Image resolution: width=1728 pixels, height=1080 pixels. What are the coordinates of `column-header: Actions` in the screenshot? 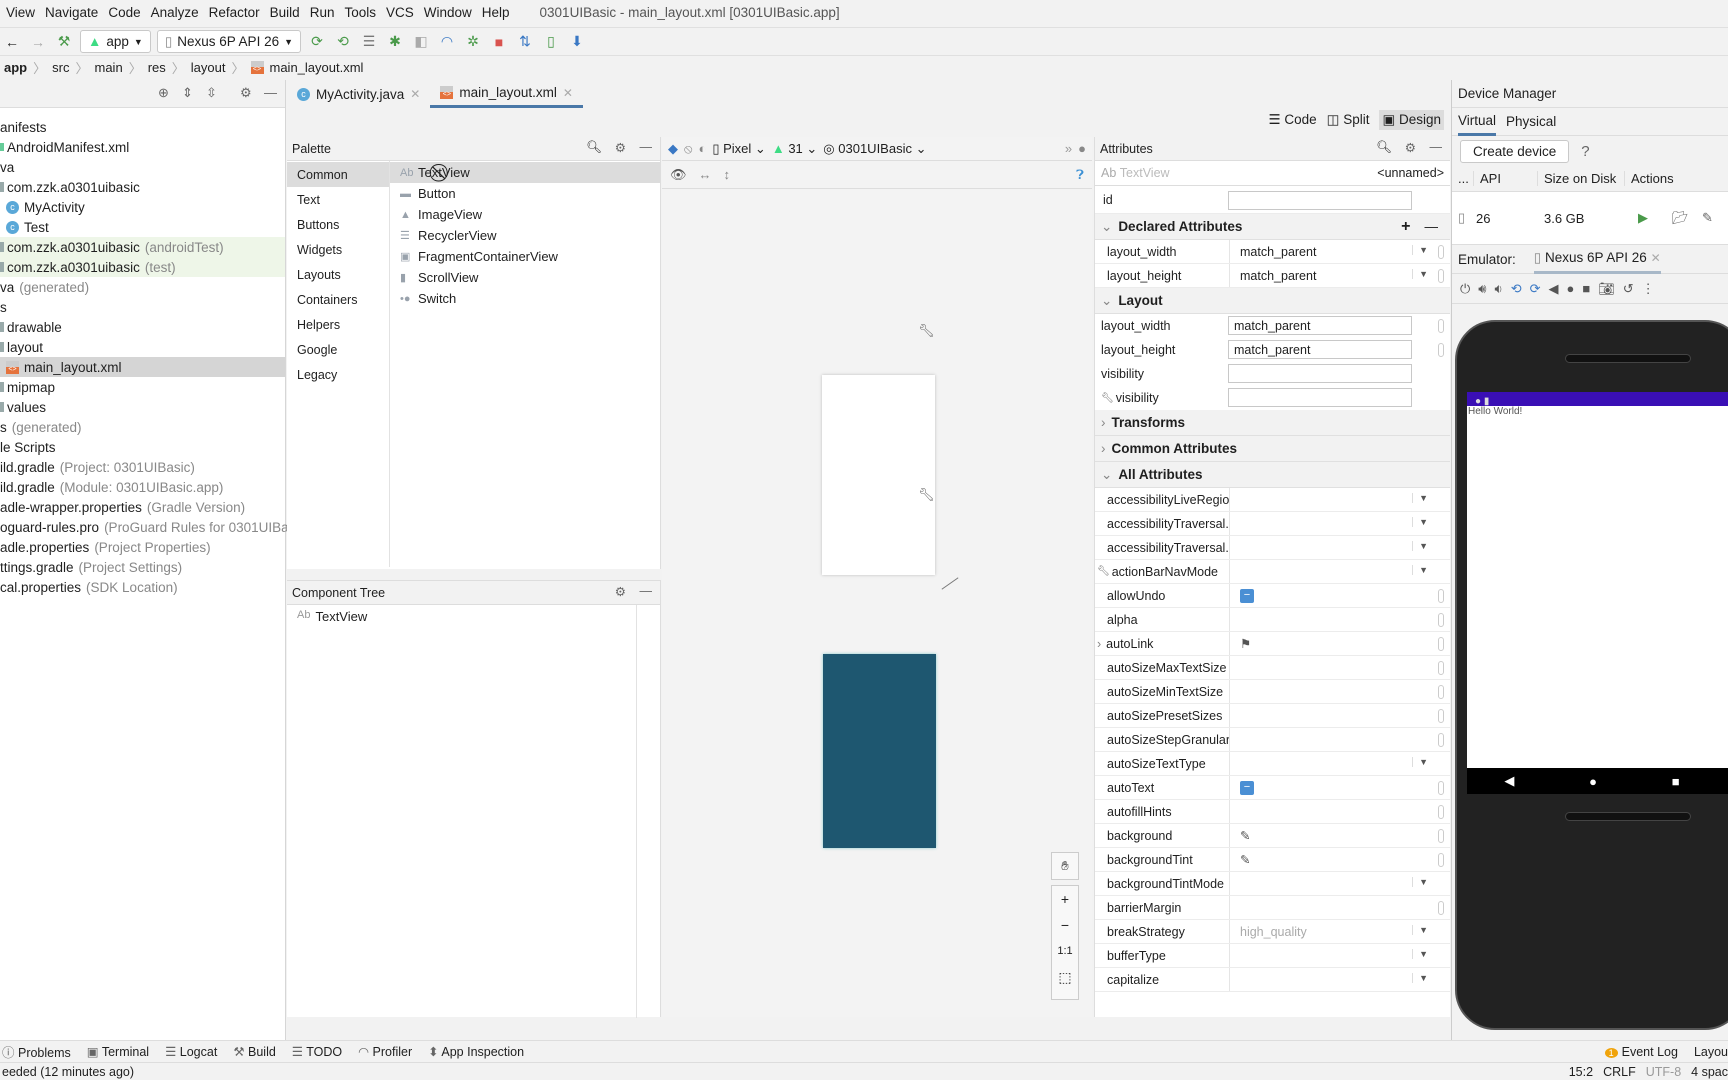 It's located at (1649, 178).